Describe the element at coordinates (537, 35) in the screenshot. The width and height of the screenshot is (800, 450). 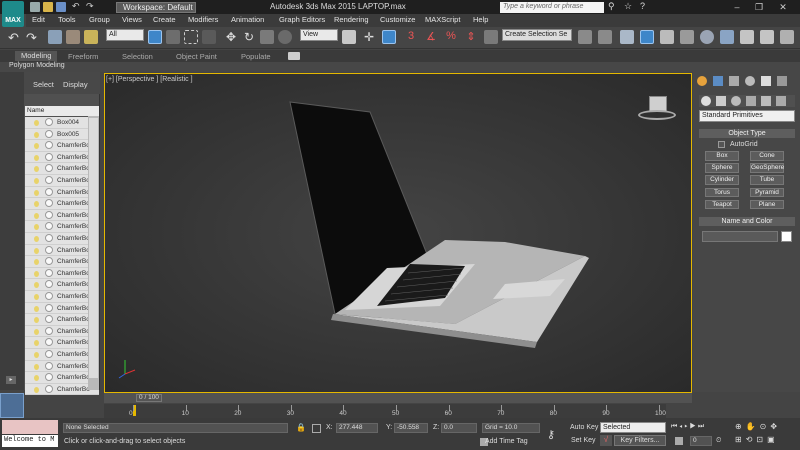
I see `named-selection-sets-dropdown: Create Selection Se` at that location.